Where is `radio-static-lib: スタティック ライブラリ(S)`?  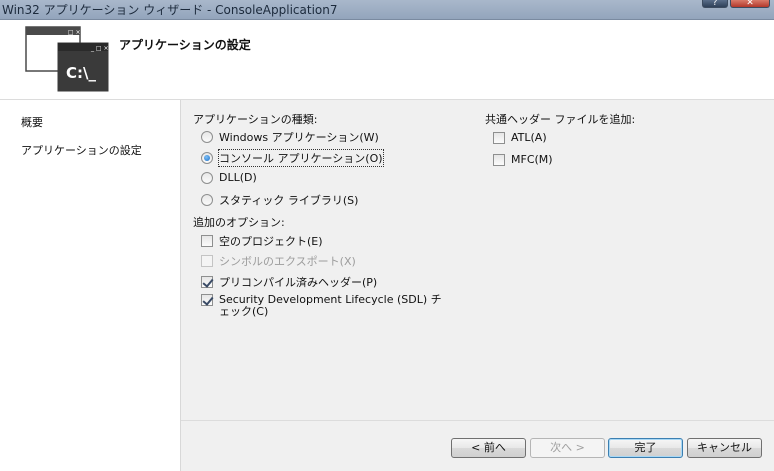 radio-static-lib: スタティック ライブラリ(S) is located at coordinates (279, 200).